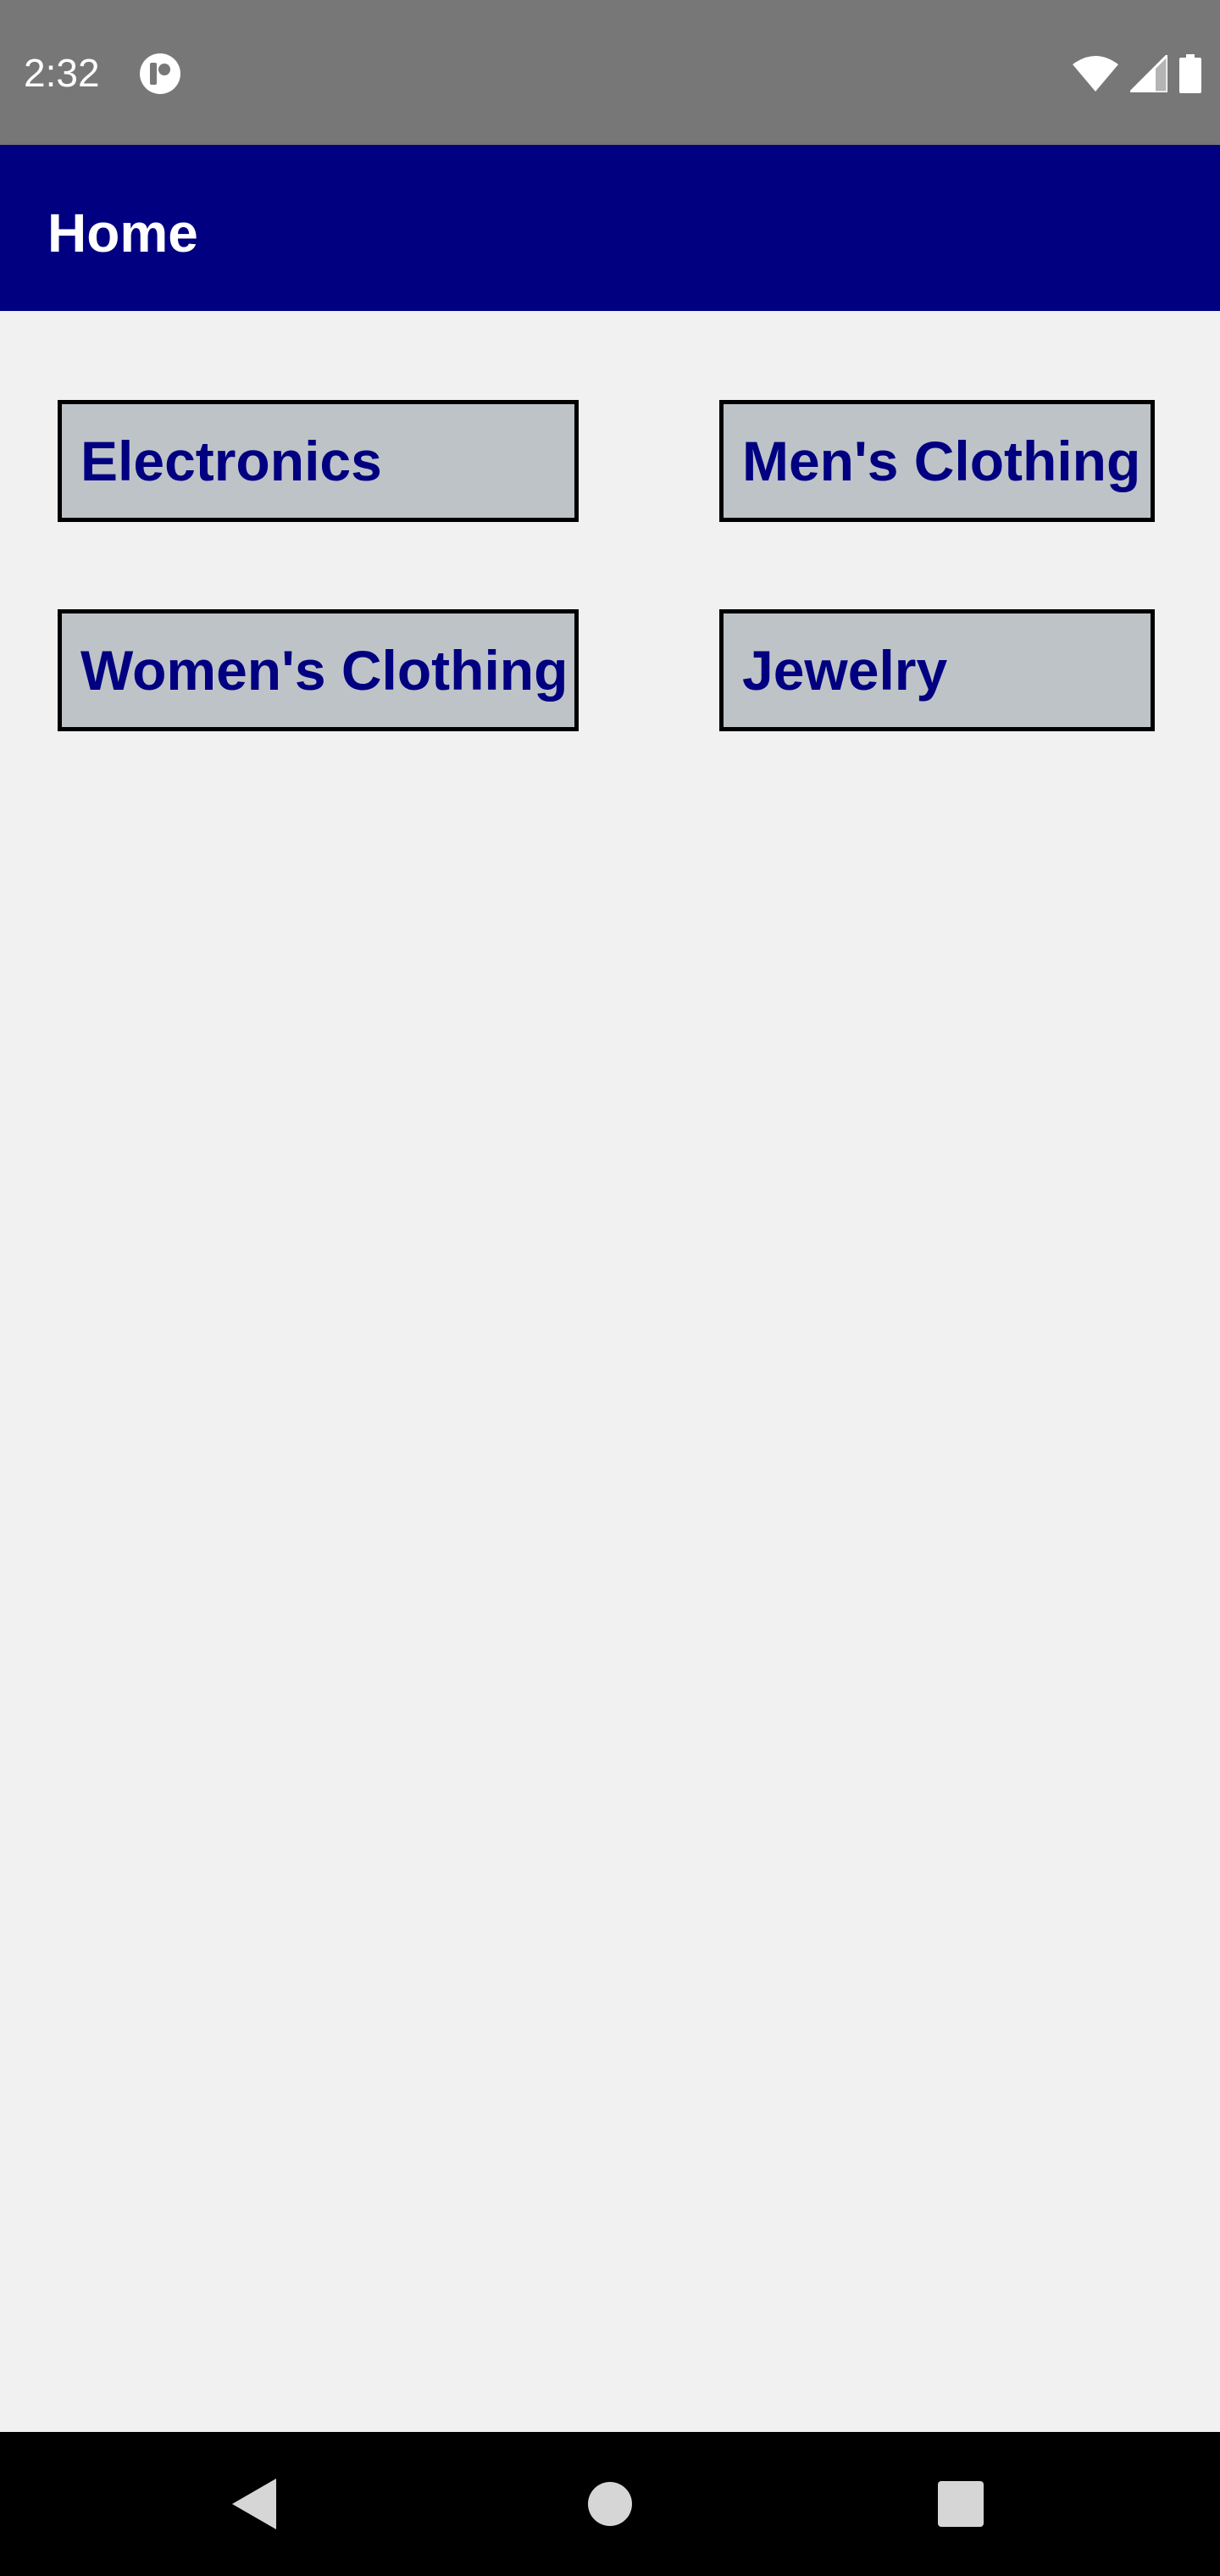 Image resolution: width=1220 pixels, height=2576 pixels. I want to click on jewelry-button: Jewelry, so click(937, 670).